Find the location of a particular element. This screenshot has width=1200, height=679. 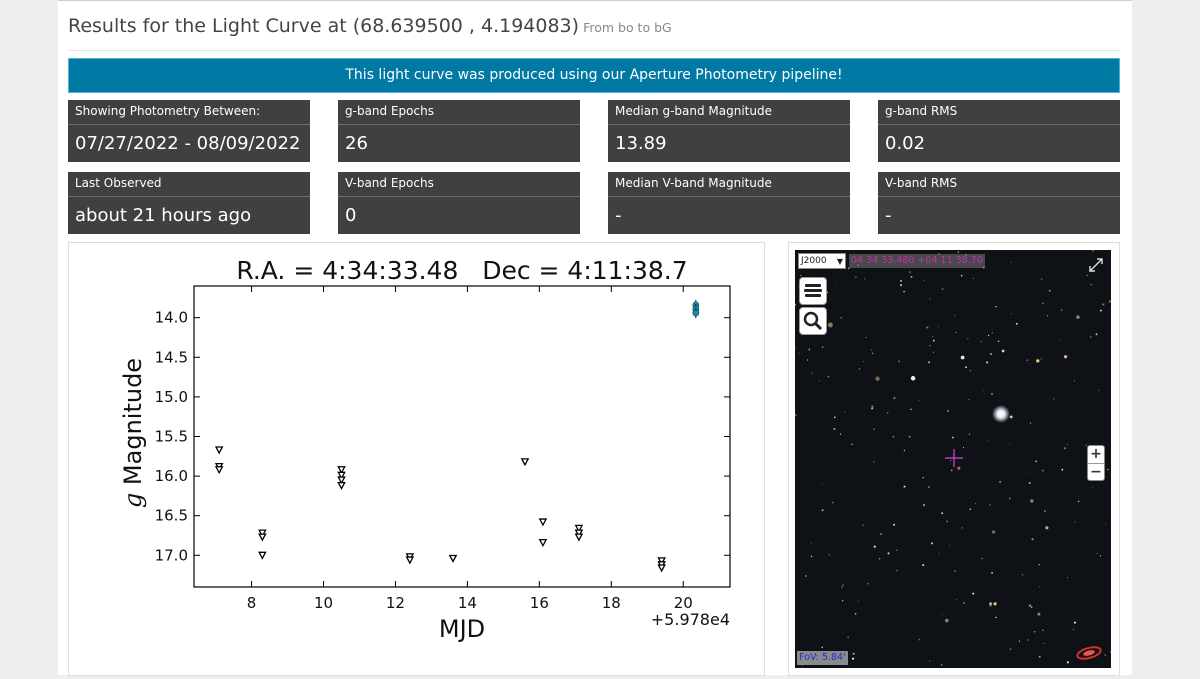

frame-select: J2000 ▼ is located at coordinates (822, 261).